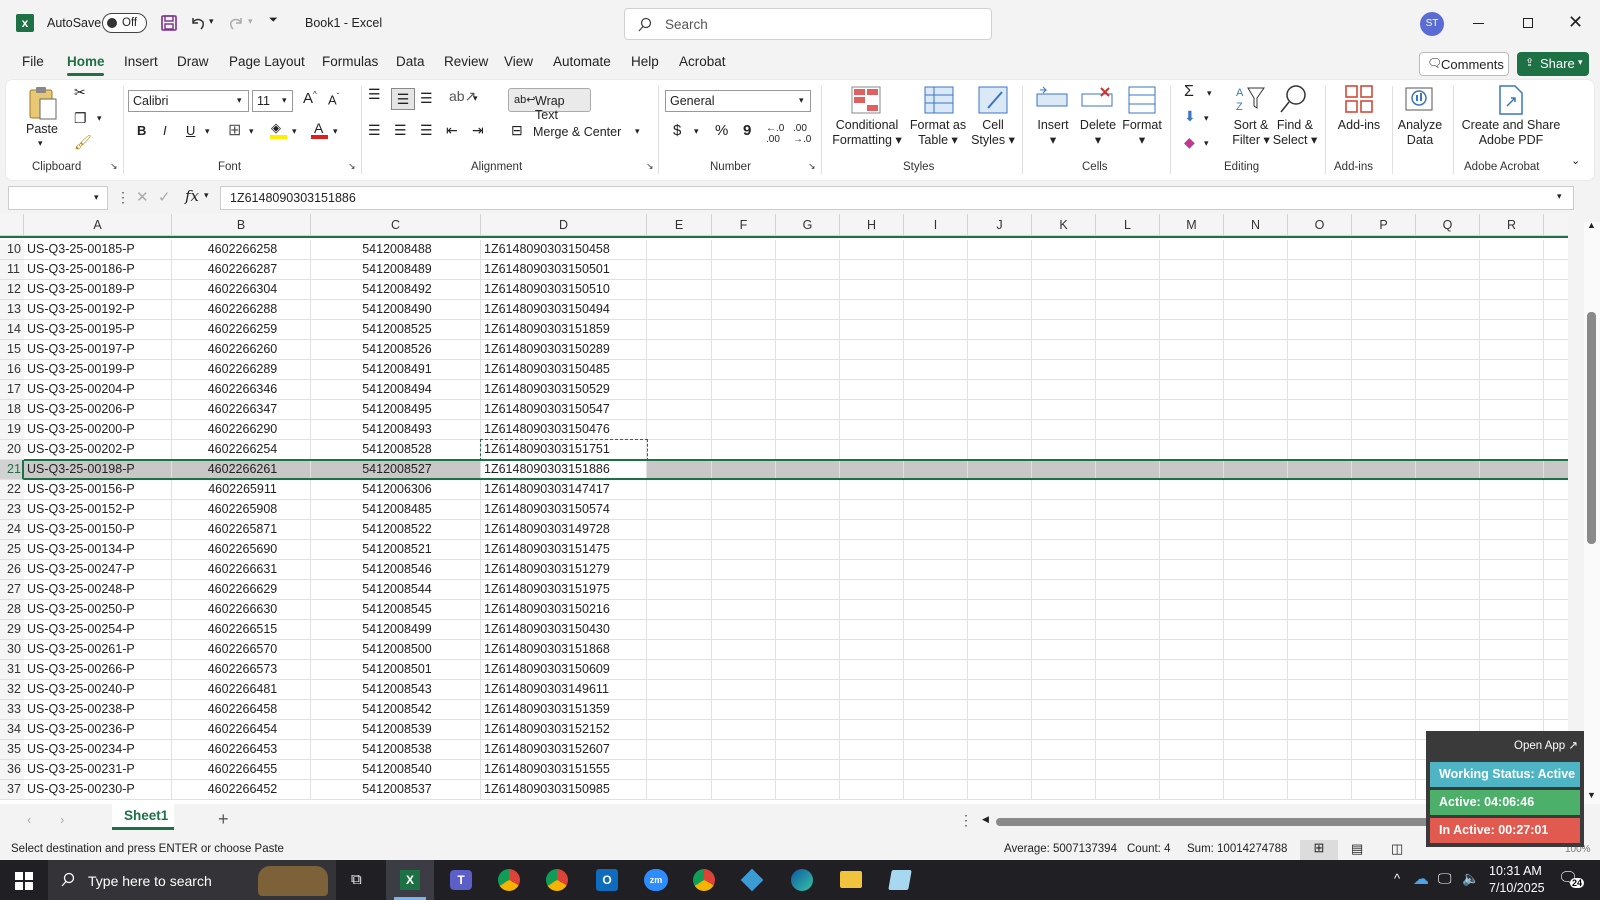  I want to click on cancel-icon: ✕, so click(142, 197).